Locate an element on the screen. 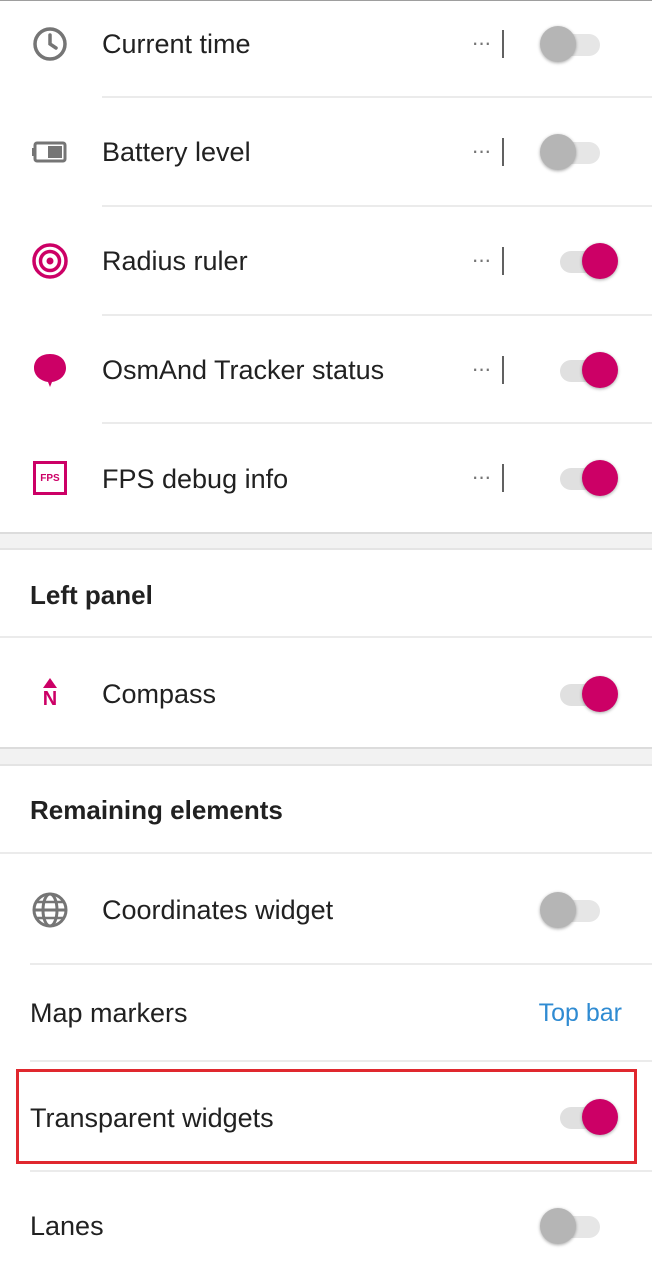  compass-toggle is located at coordinates (588, 694).